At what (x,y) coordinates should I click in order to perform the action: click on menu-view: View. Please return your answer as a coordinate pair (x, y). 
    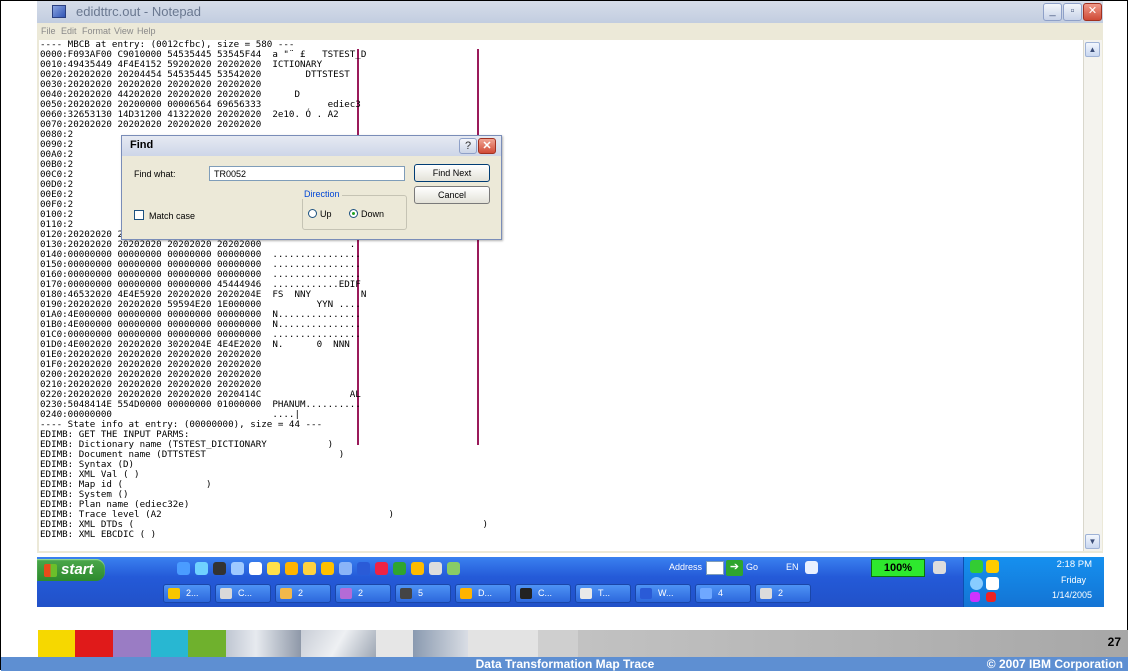
    Looking at the image, I should click on (123, 31).